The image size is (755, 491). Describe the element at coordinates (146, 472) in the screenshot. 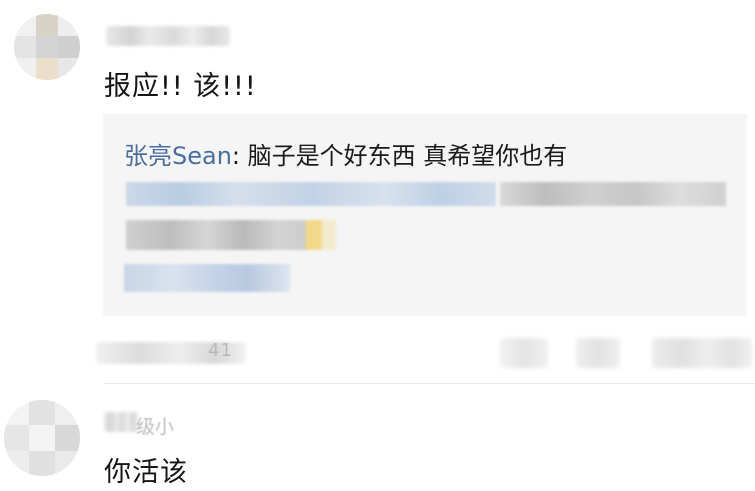

I see `comment-text: 你活该` at that location.